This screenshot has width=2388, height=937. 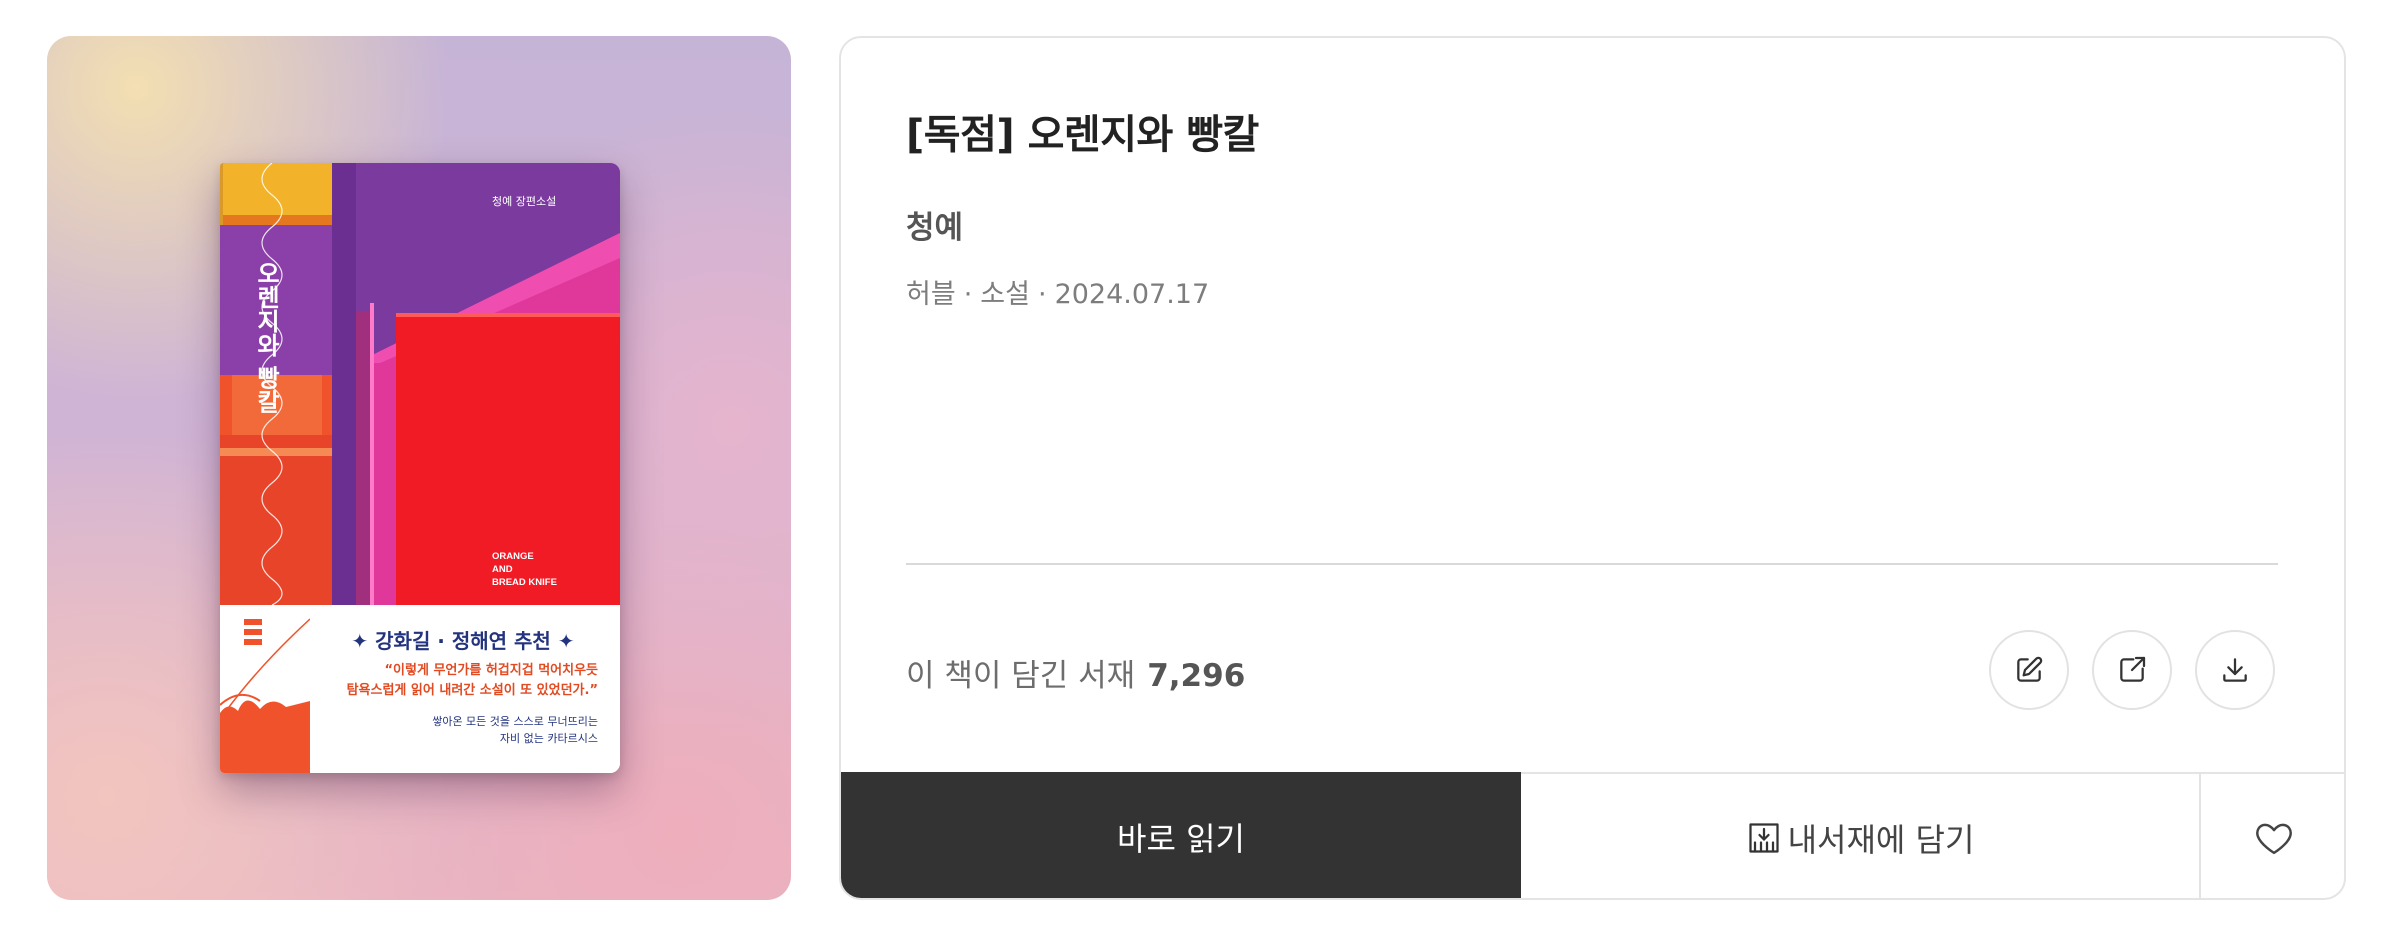 I want to click on edit-icon, so click(x=2030, y=669).